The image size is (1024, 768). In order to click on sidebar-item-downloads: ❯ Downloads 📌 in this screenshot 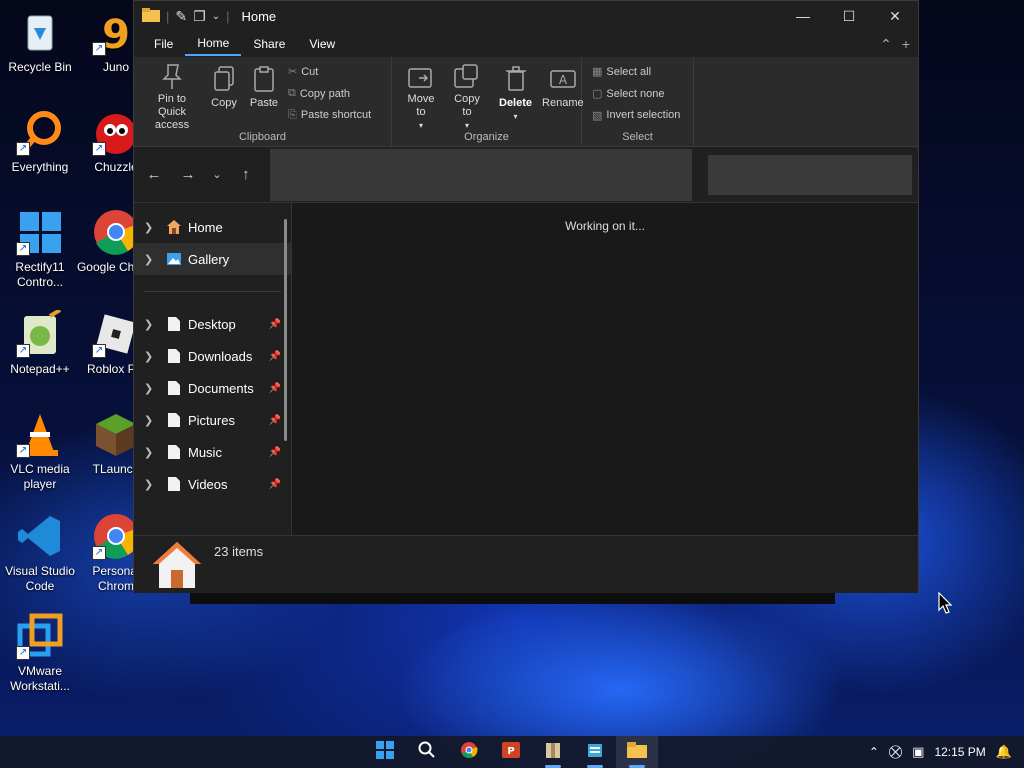, I will do `click(212, 356)`.